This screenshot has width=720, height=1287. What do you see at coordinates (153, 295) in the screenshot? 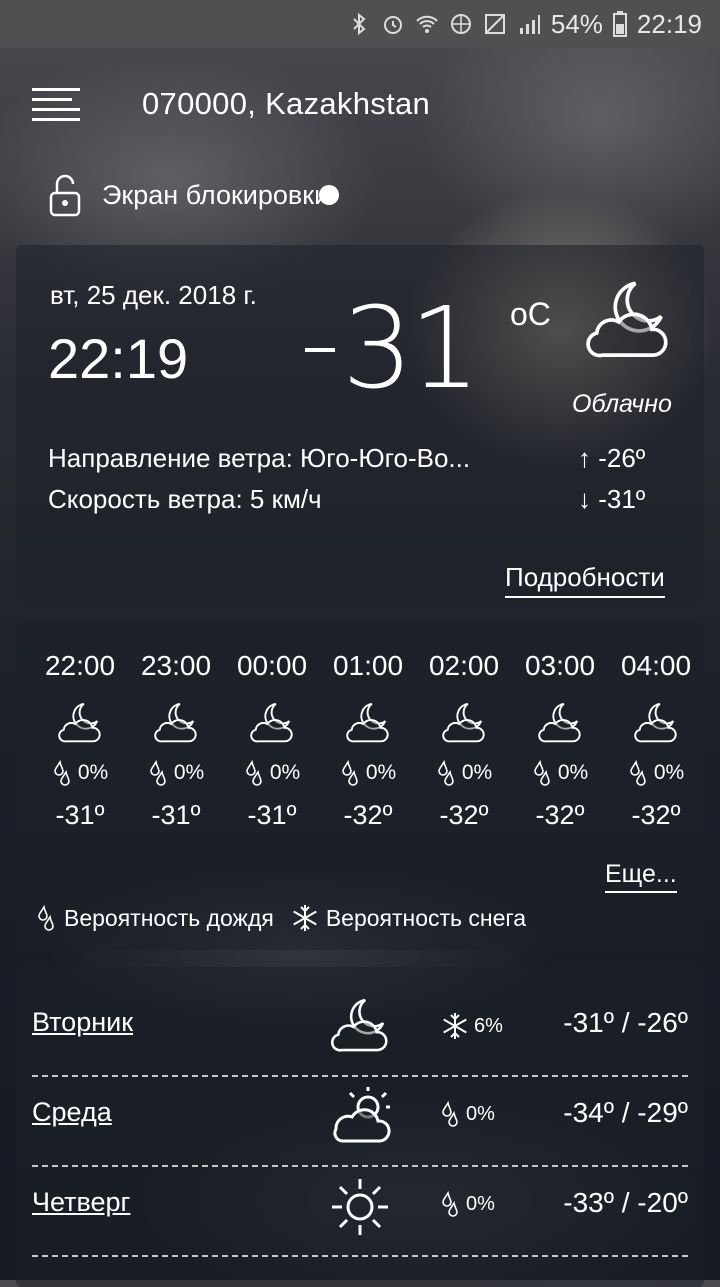
I see `current-date: вт, 25 дек. 2018 г.` at bounding box center [153, 295].